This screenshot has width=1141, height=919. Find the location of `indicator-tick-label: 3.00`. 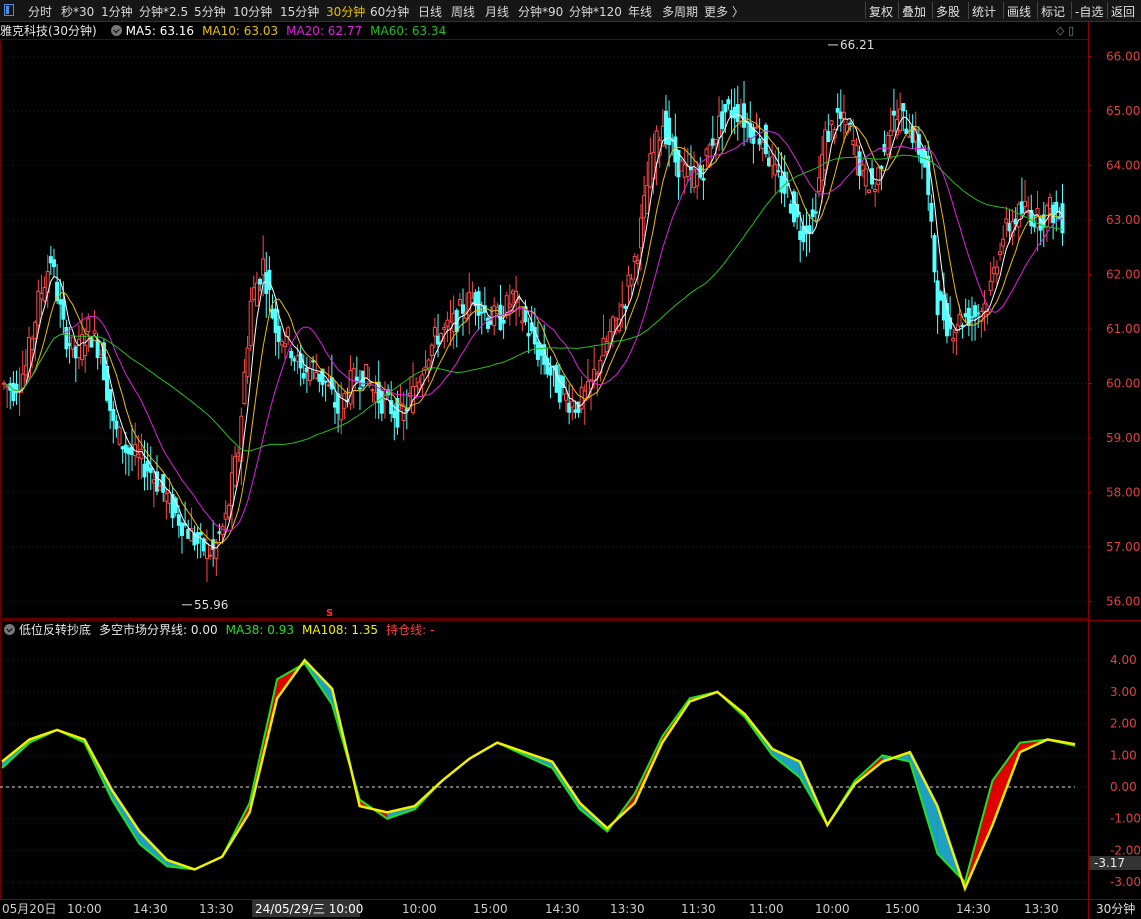

indicator-tick-label: 3.00 is located at coordinates (1123, 692).